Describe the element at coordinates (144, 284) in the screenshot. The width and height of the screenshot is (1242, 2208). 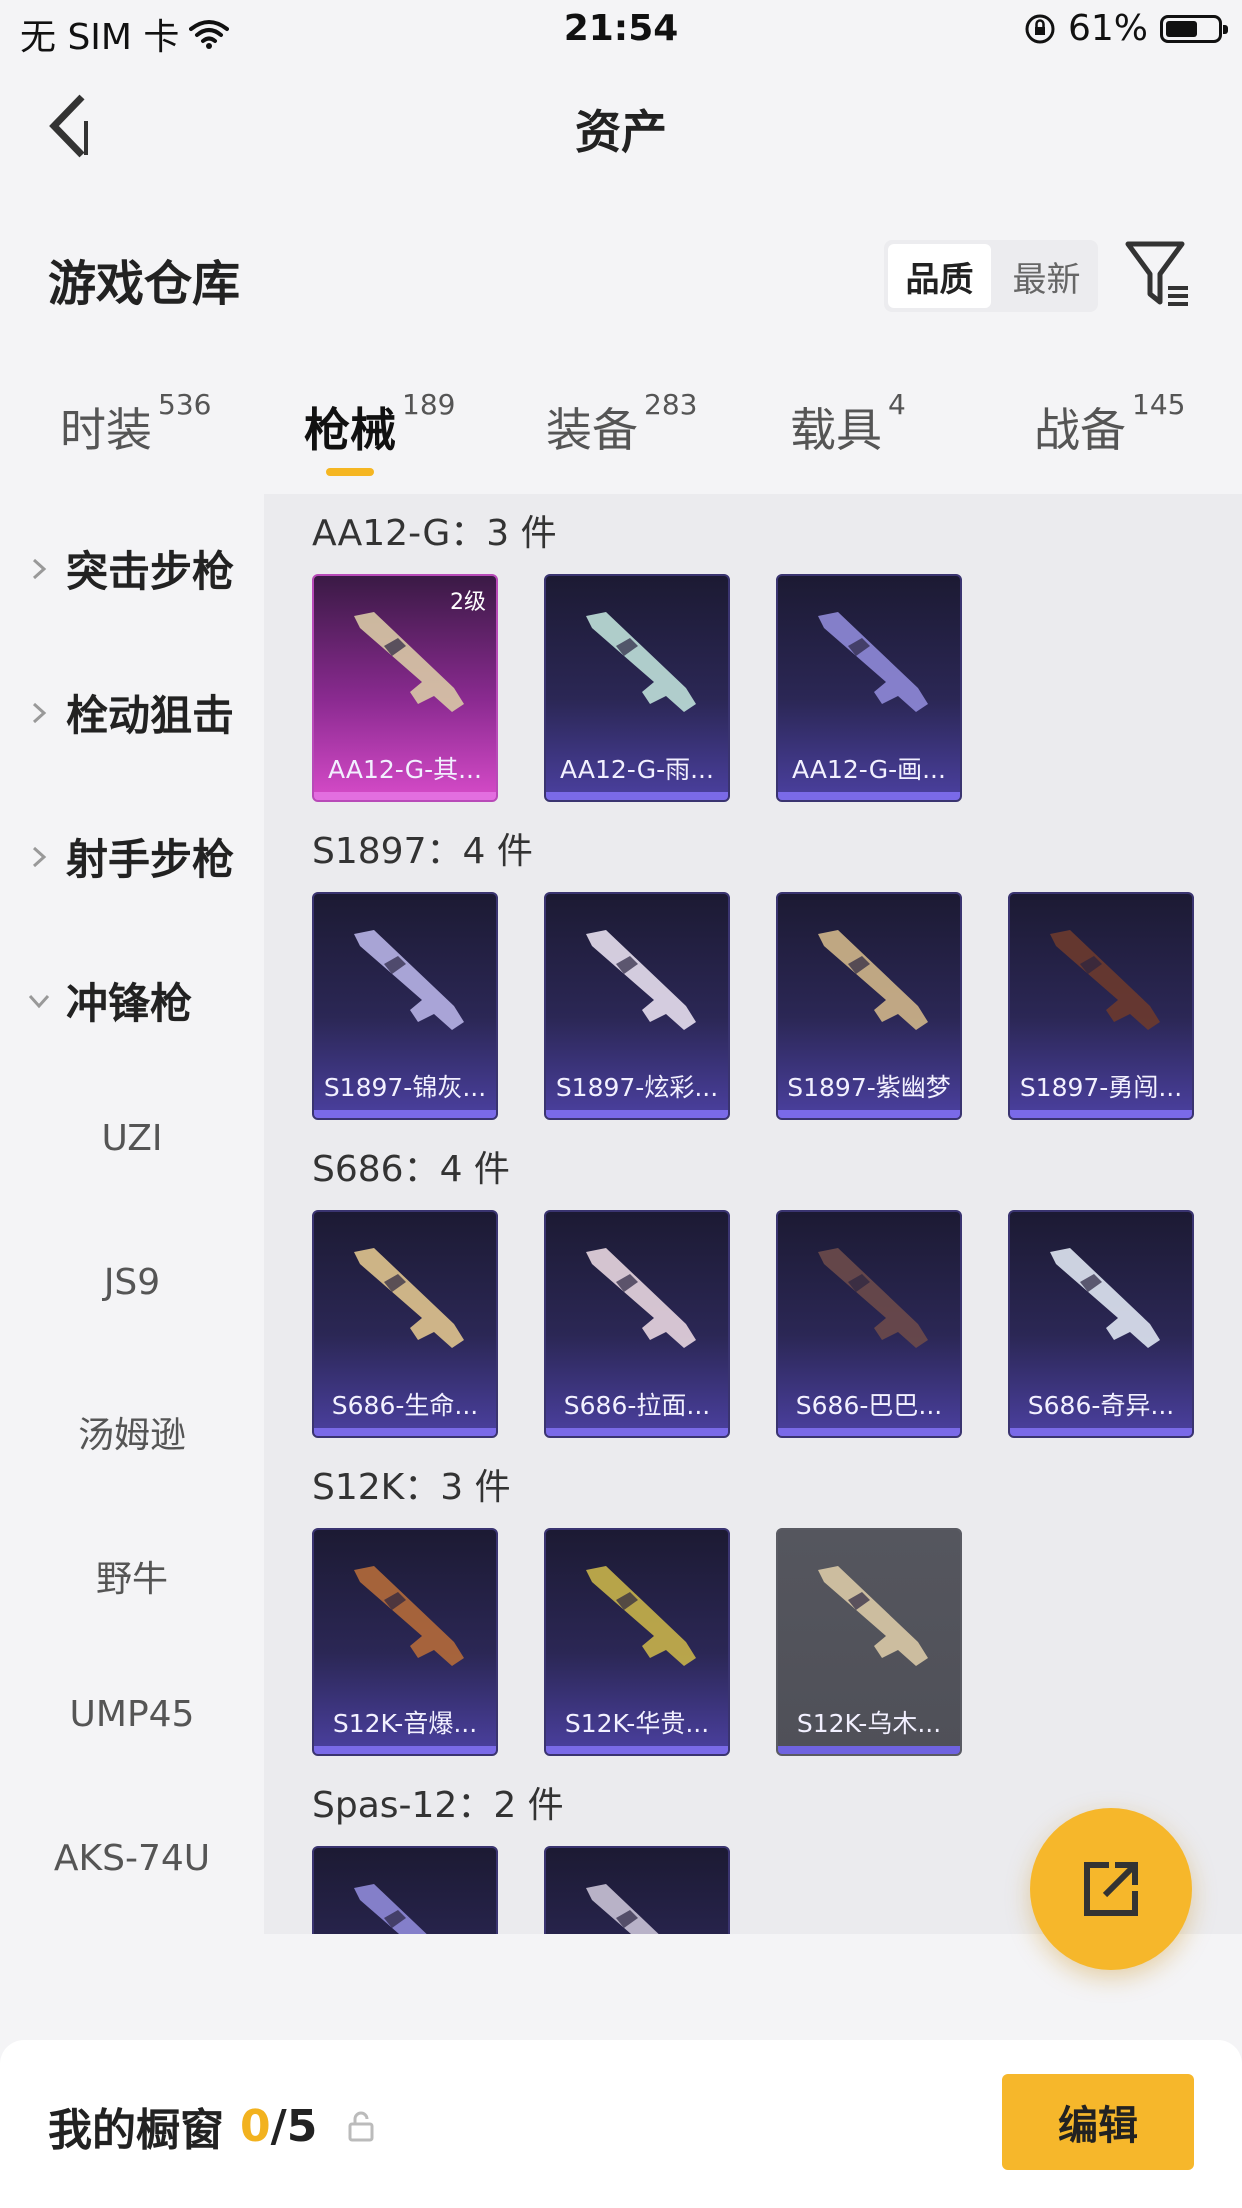
I see `warehouse-title: 游戏仓库` at that location.